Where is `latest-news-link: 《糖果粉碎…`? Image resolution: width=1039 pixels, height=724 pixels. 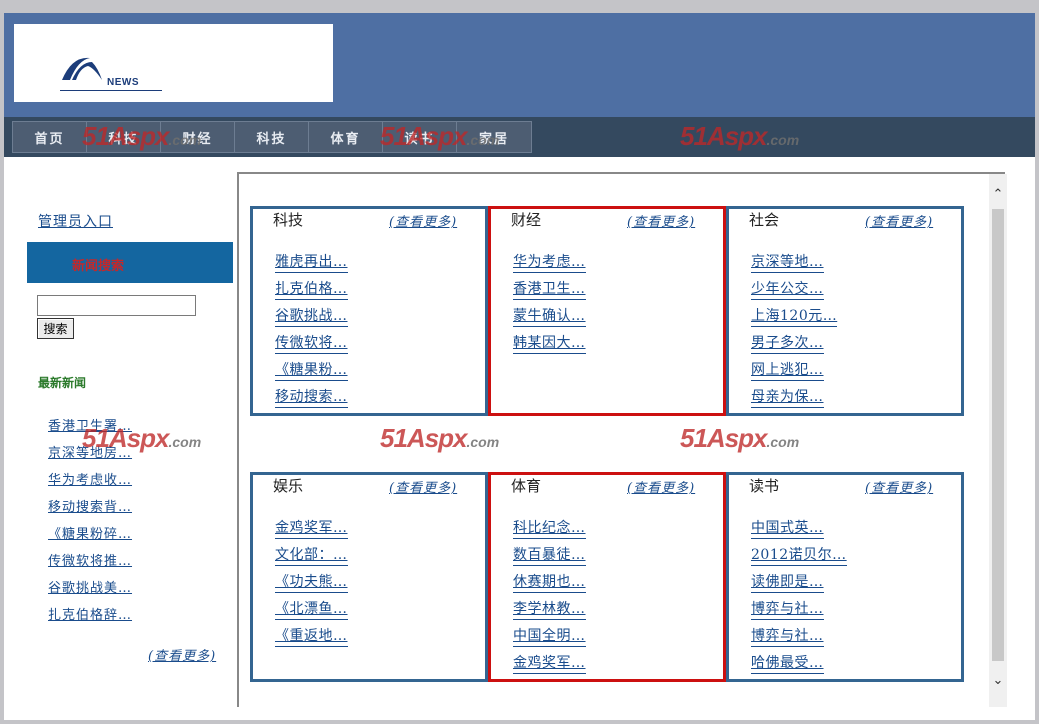
latest-news-link: 《糖果粉碎… is located at coordinates (90, 534).